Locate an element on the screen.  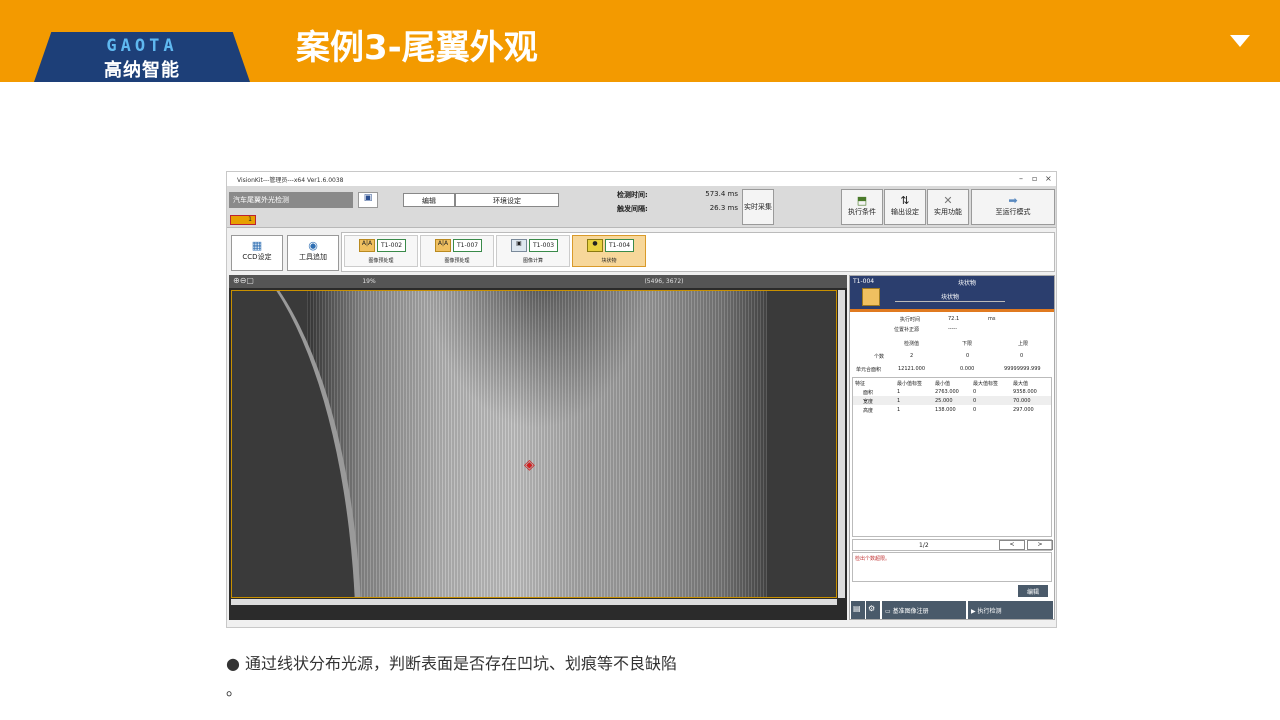
vertical-scrollbar is located at coordinates (841, 444).